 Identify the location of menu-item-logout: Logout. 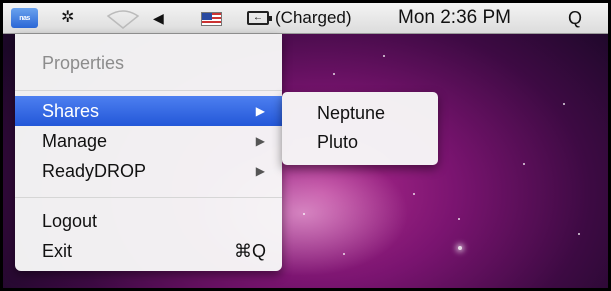
(148, 221).